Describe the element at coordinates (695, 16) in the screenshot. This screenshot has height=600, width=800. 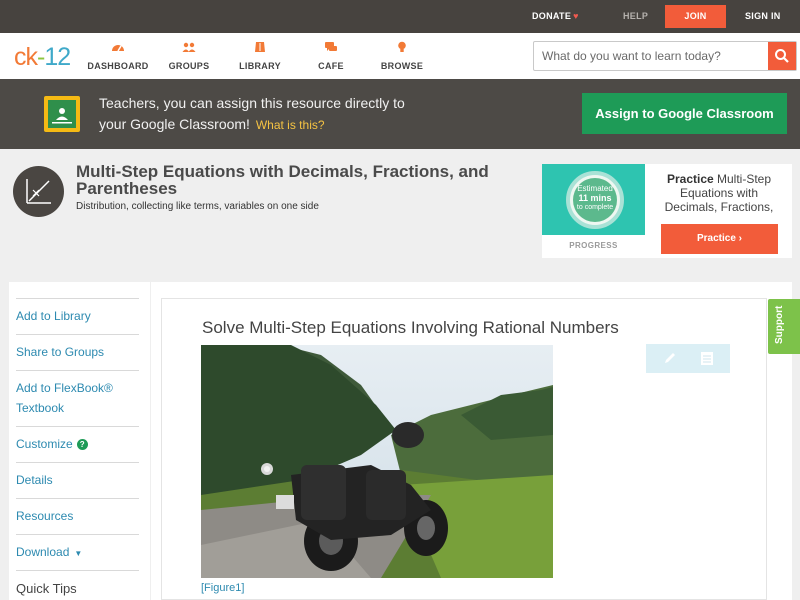
I see `join-button: JOIN` at that location.